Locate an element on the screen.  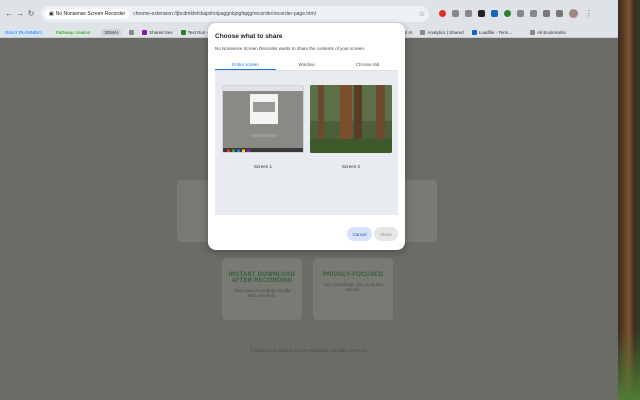
screen-option-1: Screen 1 is located at coordinates (263, 127).